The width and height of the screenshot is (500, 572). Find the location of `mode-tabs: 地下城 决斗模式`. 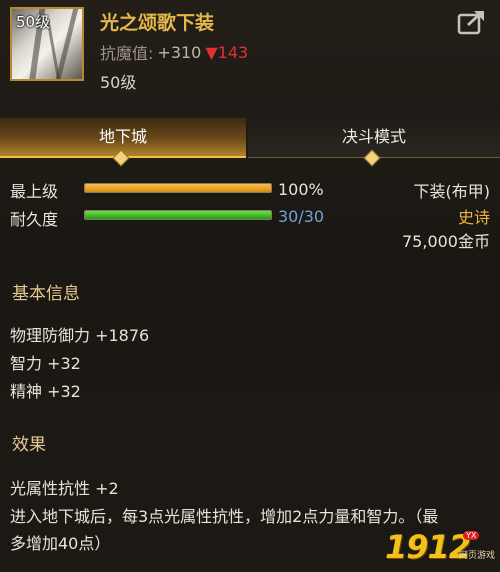

mode-tabs: 地下城 决斗模式 is located at coordinates (250, 142).